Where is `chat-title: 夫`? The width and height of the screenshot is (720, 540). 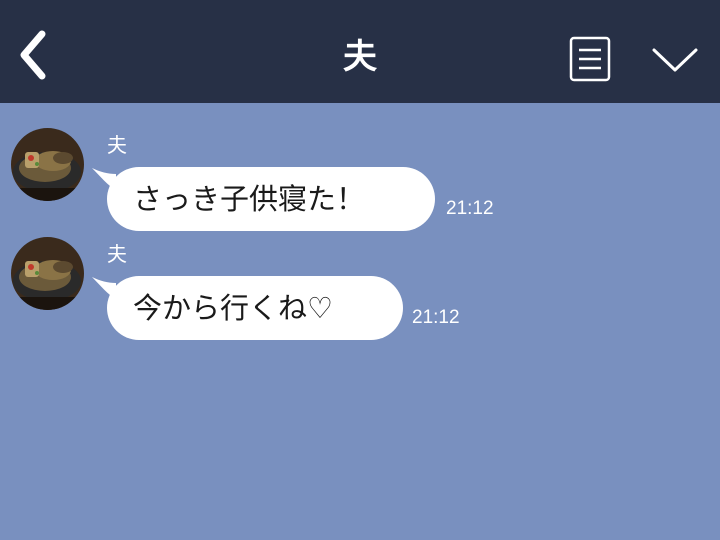 chat-title: 夫 is located at coordinates (360, 57).